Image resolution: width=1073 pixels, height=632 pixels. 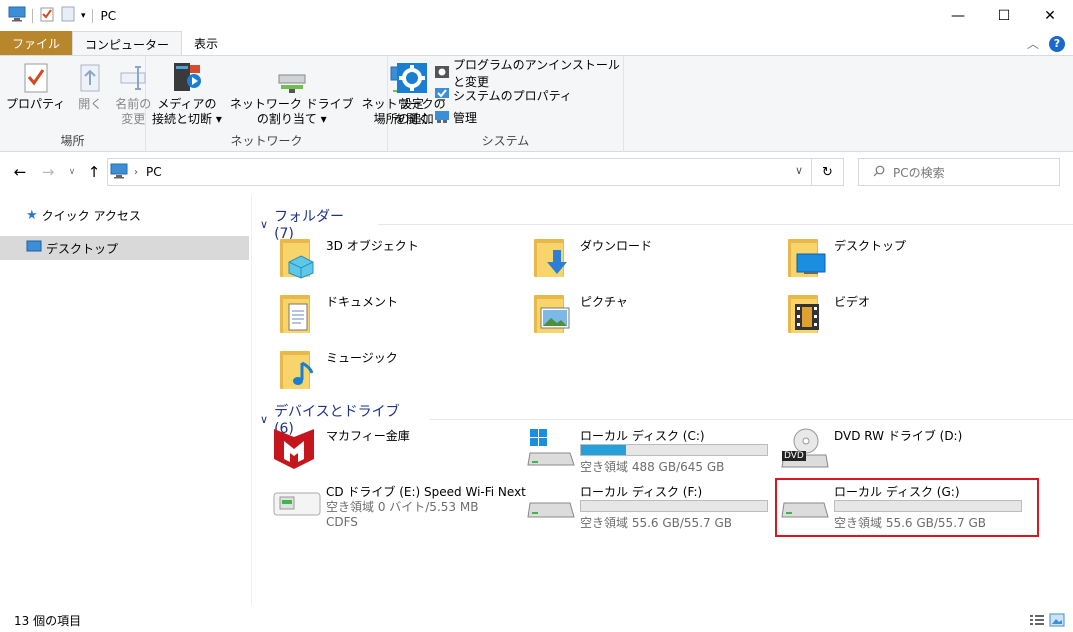 I want to click on folder-pictures: ピクチャ, so click(x=578, y=313).